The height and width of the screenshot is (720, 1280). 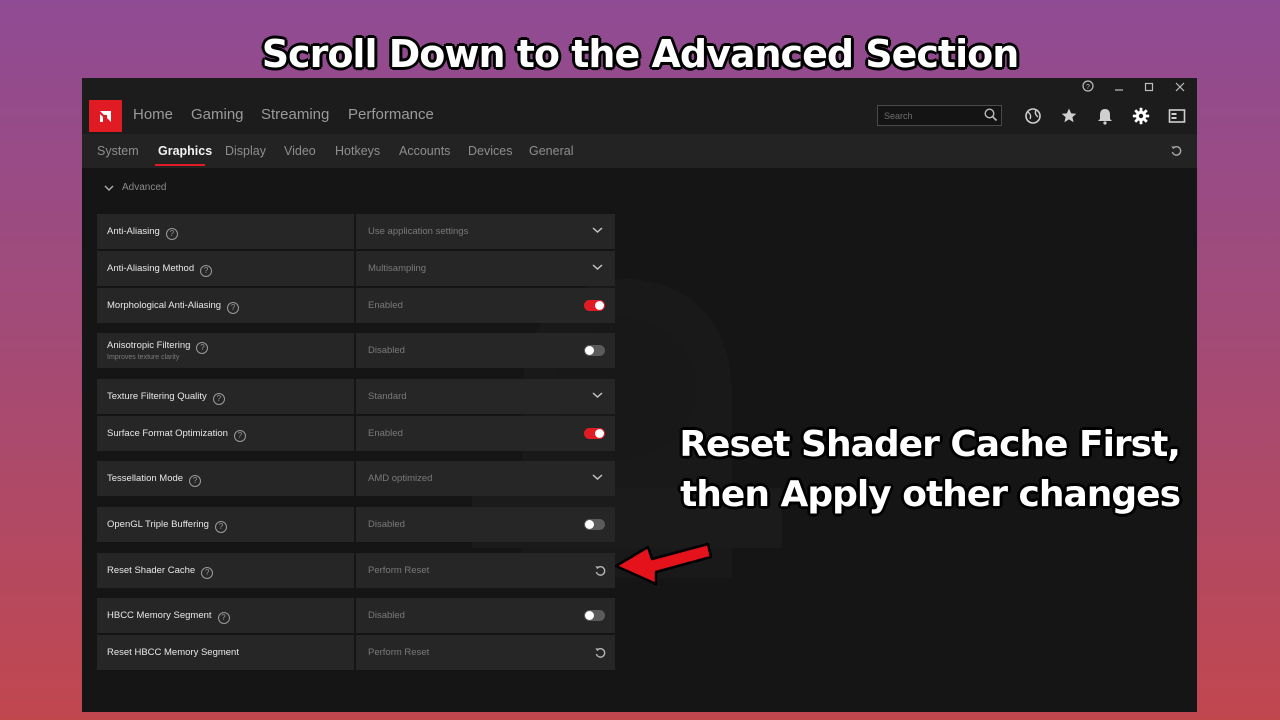 I want to click on setting-row-surface-format-optimization: Surface Format Optimization? Enabled, so click(x=356, y=433).